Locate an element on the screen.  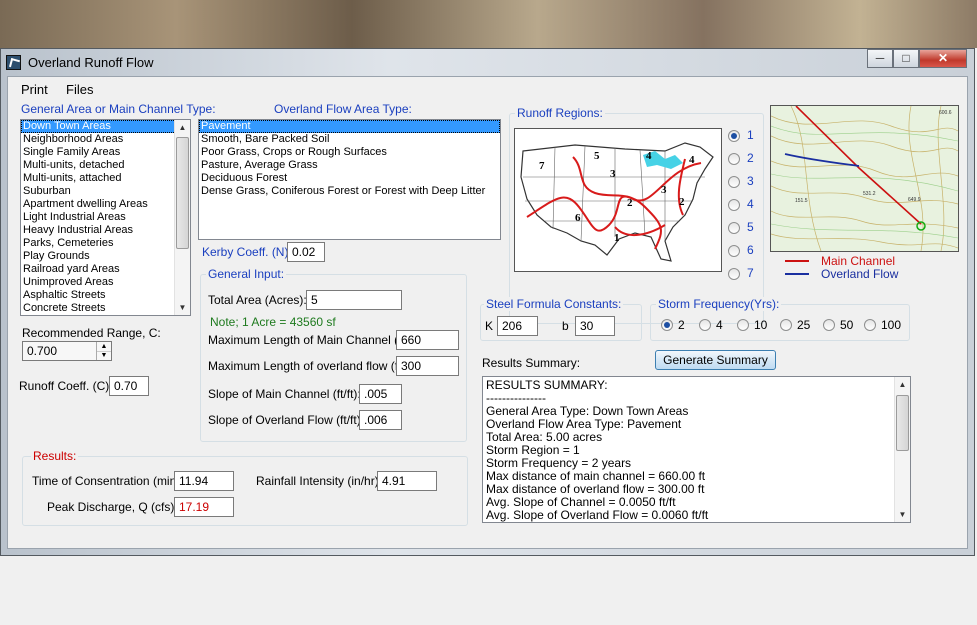
storm-frequency-group: Storm Frequency(Yrs): 2 4 10 25 50 100 is located at coordinates (780, 319).